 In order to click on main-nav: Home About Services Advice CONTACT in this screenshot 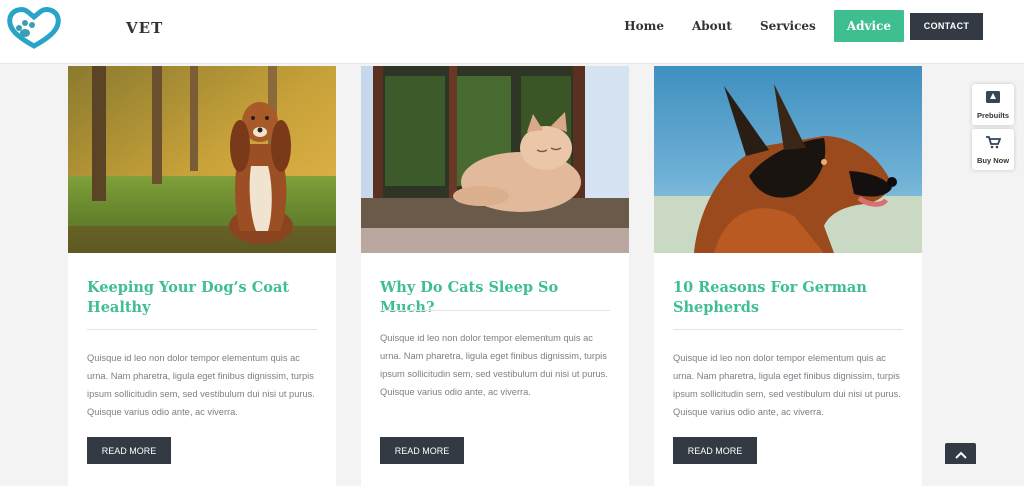, I will do `click(796, 26)`.